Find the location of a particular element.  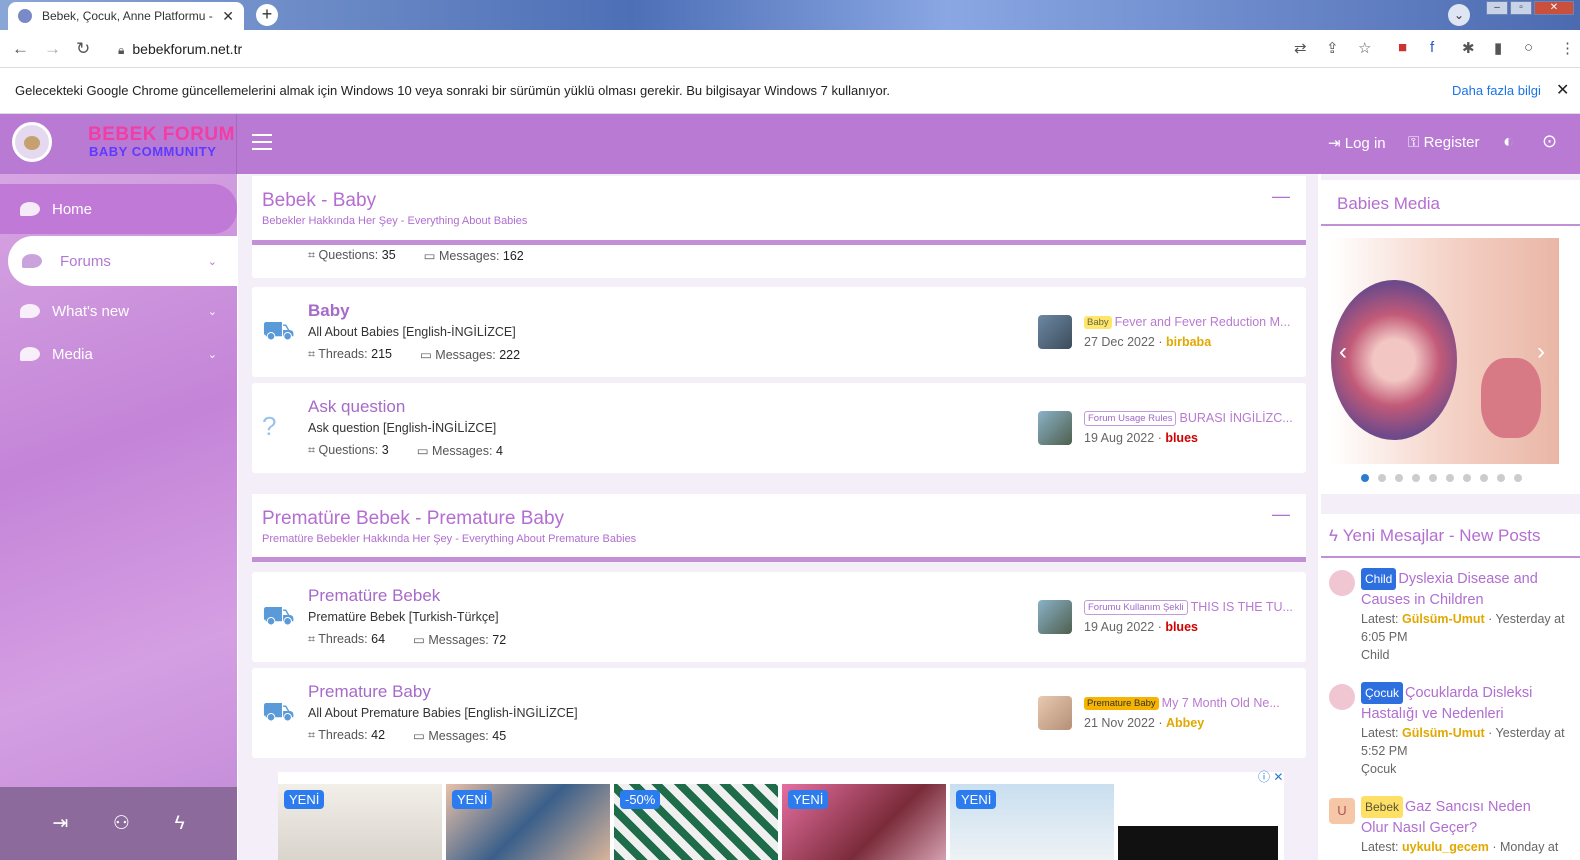

palette-icon: ◐ is located at coordinates (1508, 141).